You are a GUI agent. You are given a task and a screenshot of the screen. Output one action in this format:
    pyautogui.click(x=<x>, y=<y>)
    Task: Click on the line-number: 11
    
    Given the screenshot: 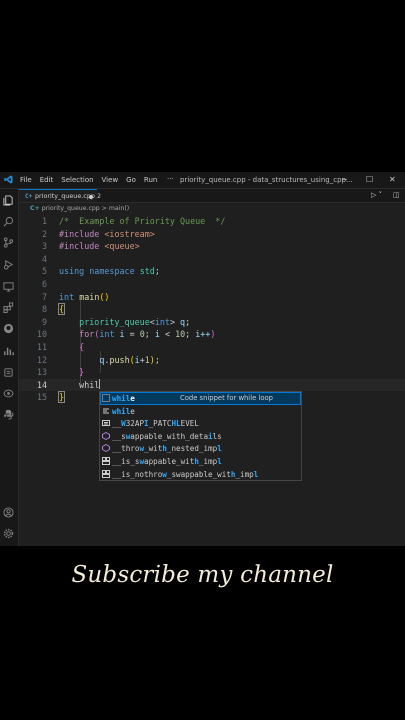 What is the action you would take?
    pyautogui.click(x=41, y=347)
    